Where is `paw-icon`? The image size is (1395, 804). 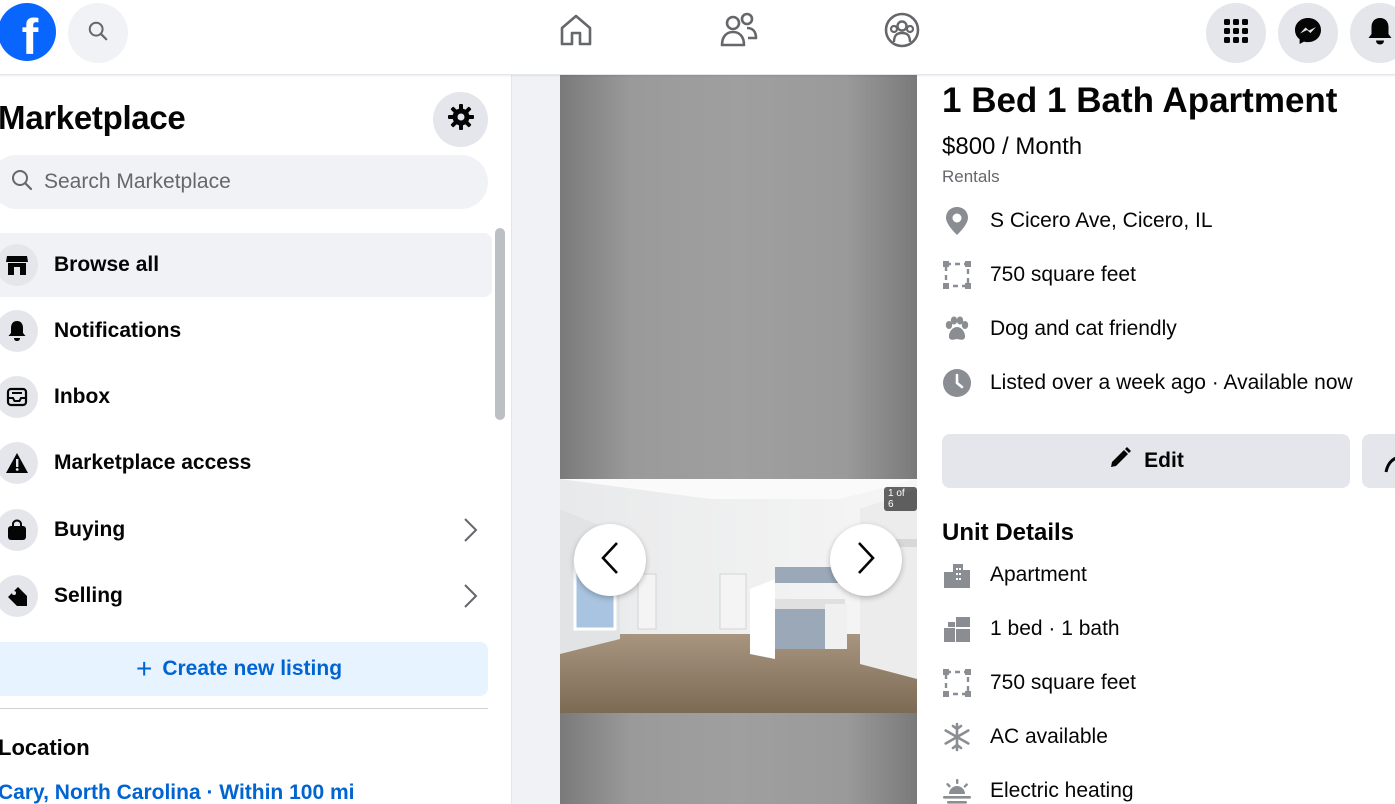
paw-icon is located at coordinates (957, 329).